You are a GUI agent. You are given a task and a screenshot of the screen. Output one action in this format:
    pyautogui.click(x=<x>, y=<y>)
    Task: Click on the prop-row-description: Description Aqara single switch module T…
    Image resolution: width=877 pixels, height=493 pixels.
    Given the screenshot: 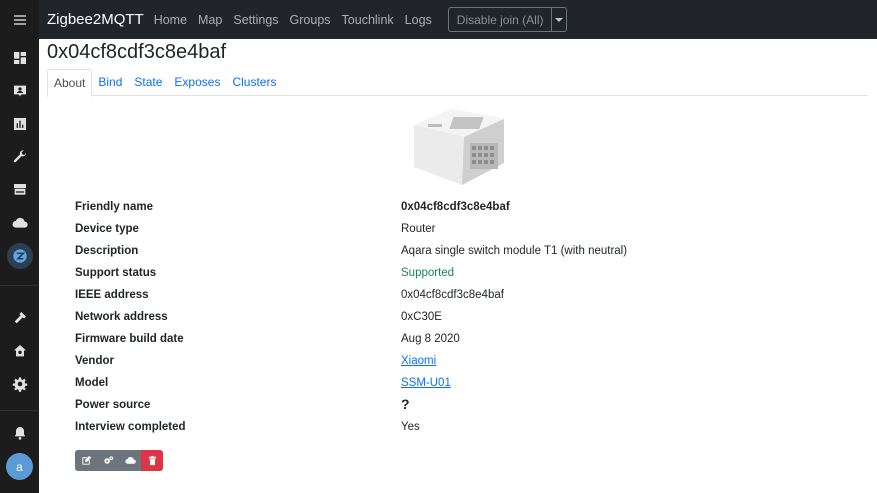 What is the action you would take?
    pyautogui.click(x=455, y=251)
    